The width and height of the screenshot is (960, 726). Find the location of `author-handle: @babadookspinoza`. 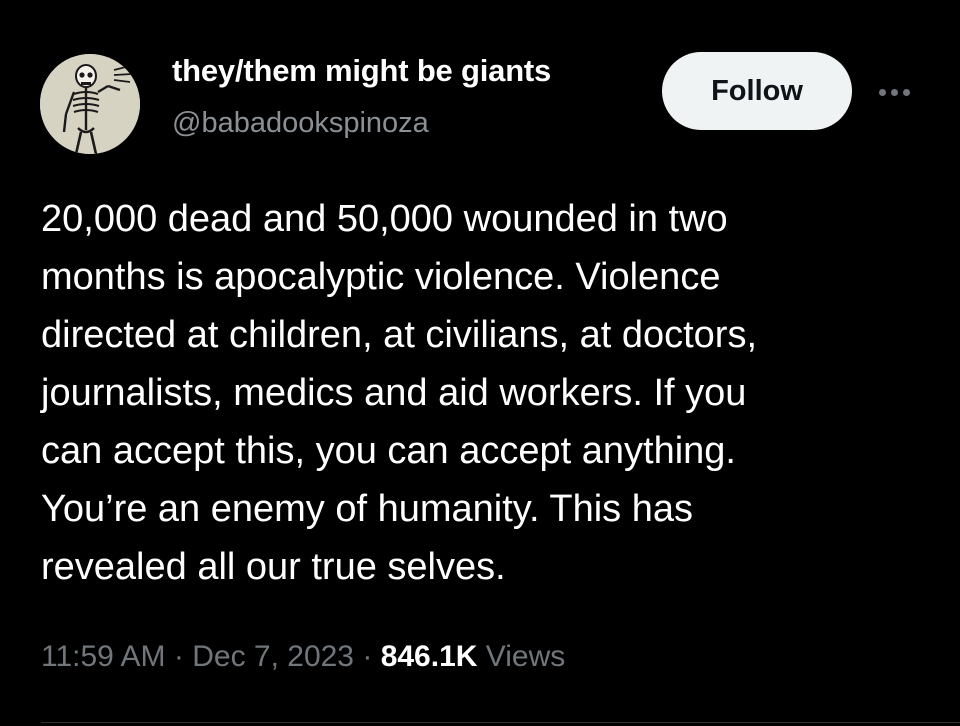

author-handle: @babadookspinoza is located at coordinates (300, 123).